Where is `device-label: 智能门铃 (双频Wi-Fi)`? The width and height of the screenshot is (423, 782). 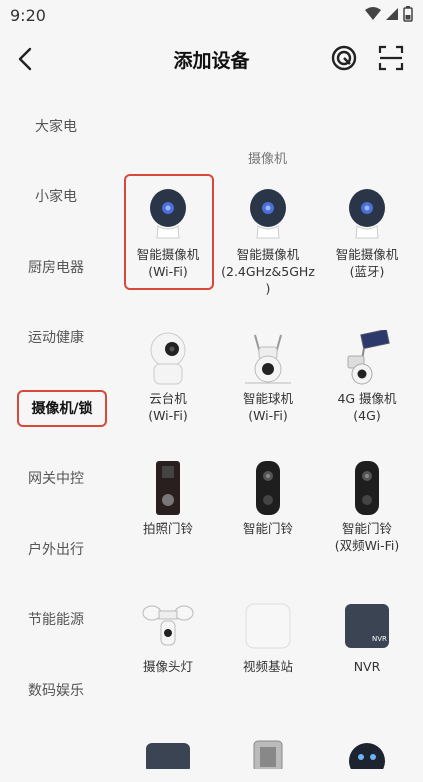 device-label: 智能门铃 (双频Wi-Fi) is located at coordinates (367, 537).